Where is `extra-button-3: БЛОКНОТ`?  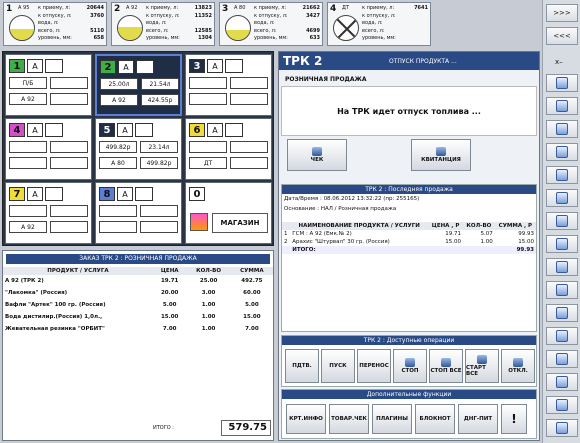 extra-button-3: БЛОКНОТ is located at coordinates (435, 419).